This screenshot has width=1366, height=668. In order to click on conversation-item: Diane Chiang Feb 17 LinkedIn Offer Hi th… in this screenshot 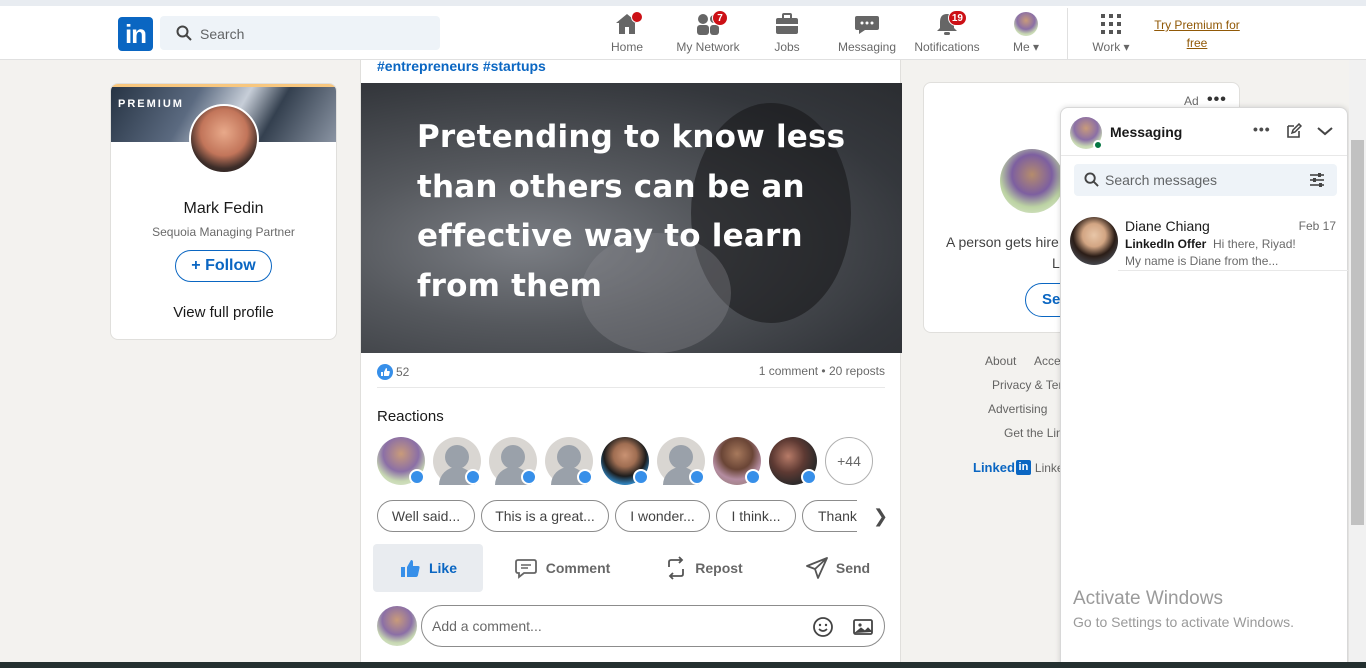, I will do `click(1204, 242)`.